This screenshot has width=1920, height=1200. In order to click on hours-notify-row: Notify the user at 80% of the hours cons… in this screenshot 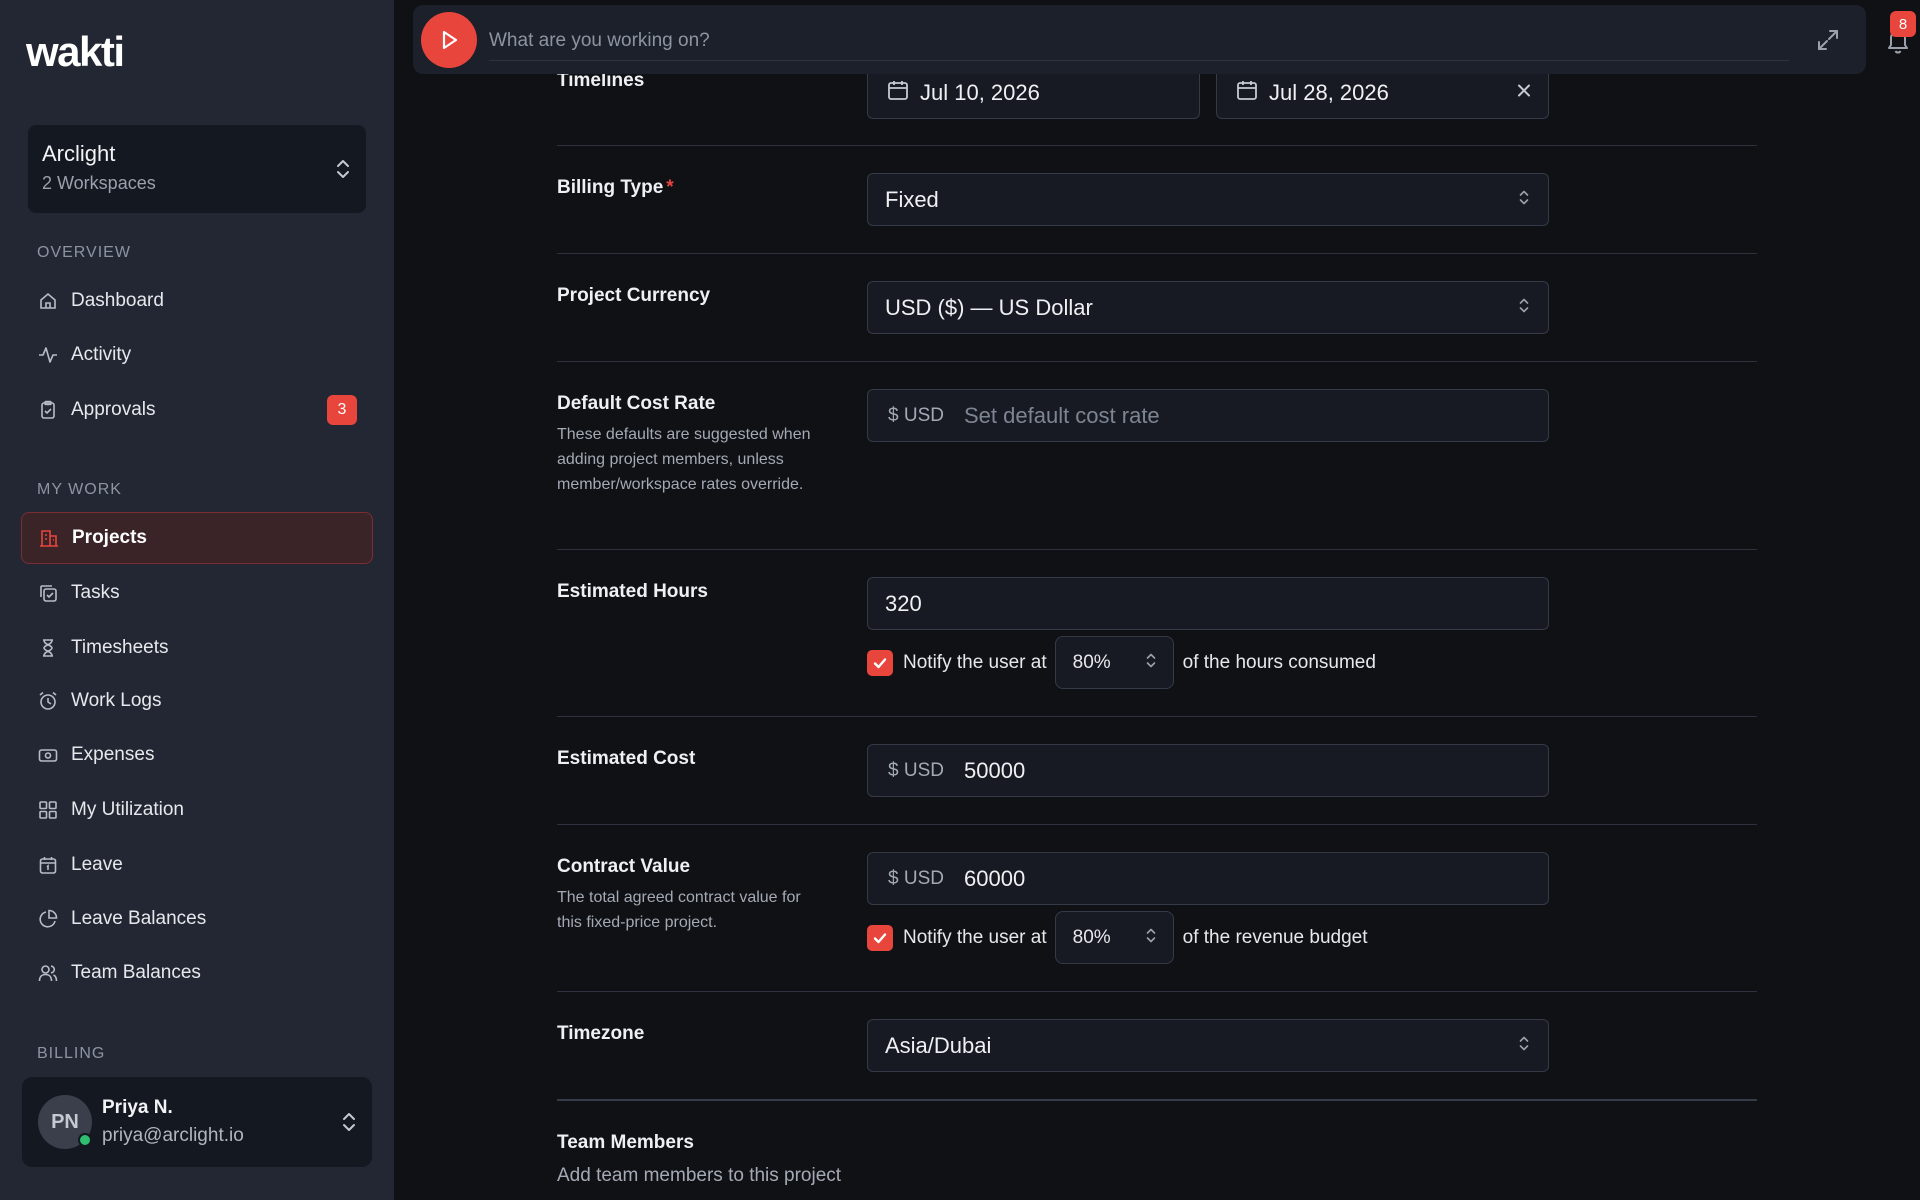, I will do `click(1121, 662)`.